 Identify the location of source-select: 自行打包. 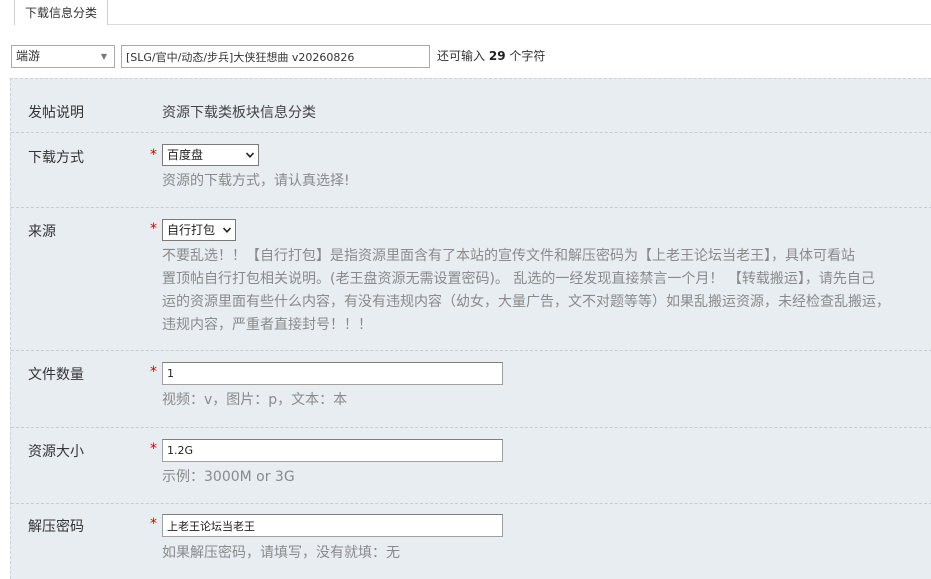
(199, 230).